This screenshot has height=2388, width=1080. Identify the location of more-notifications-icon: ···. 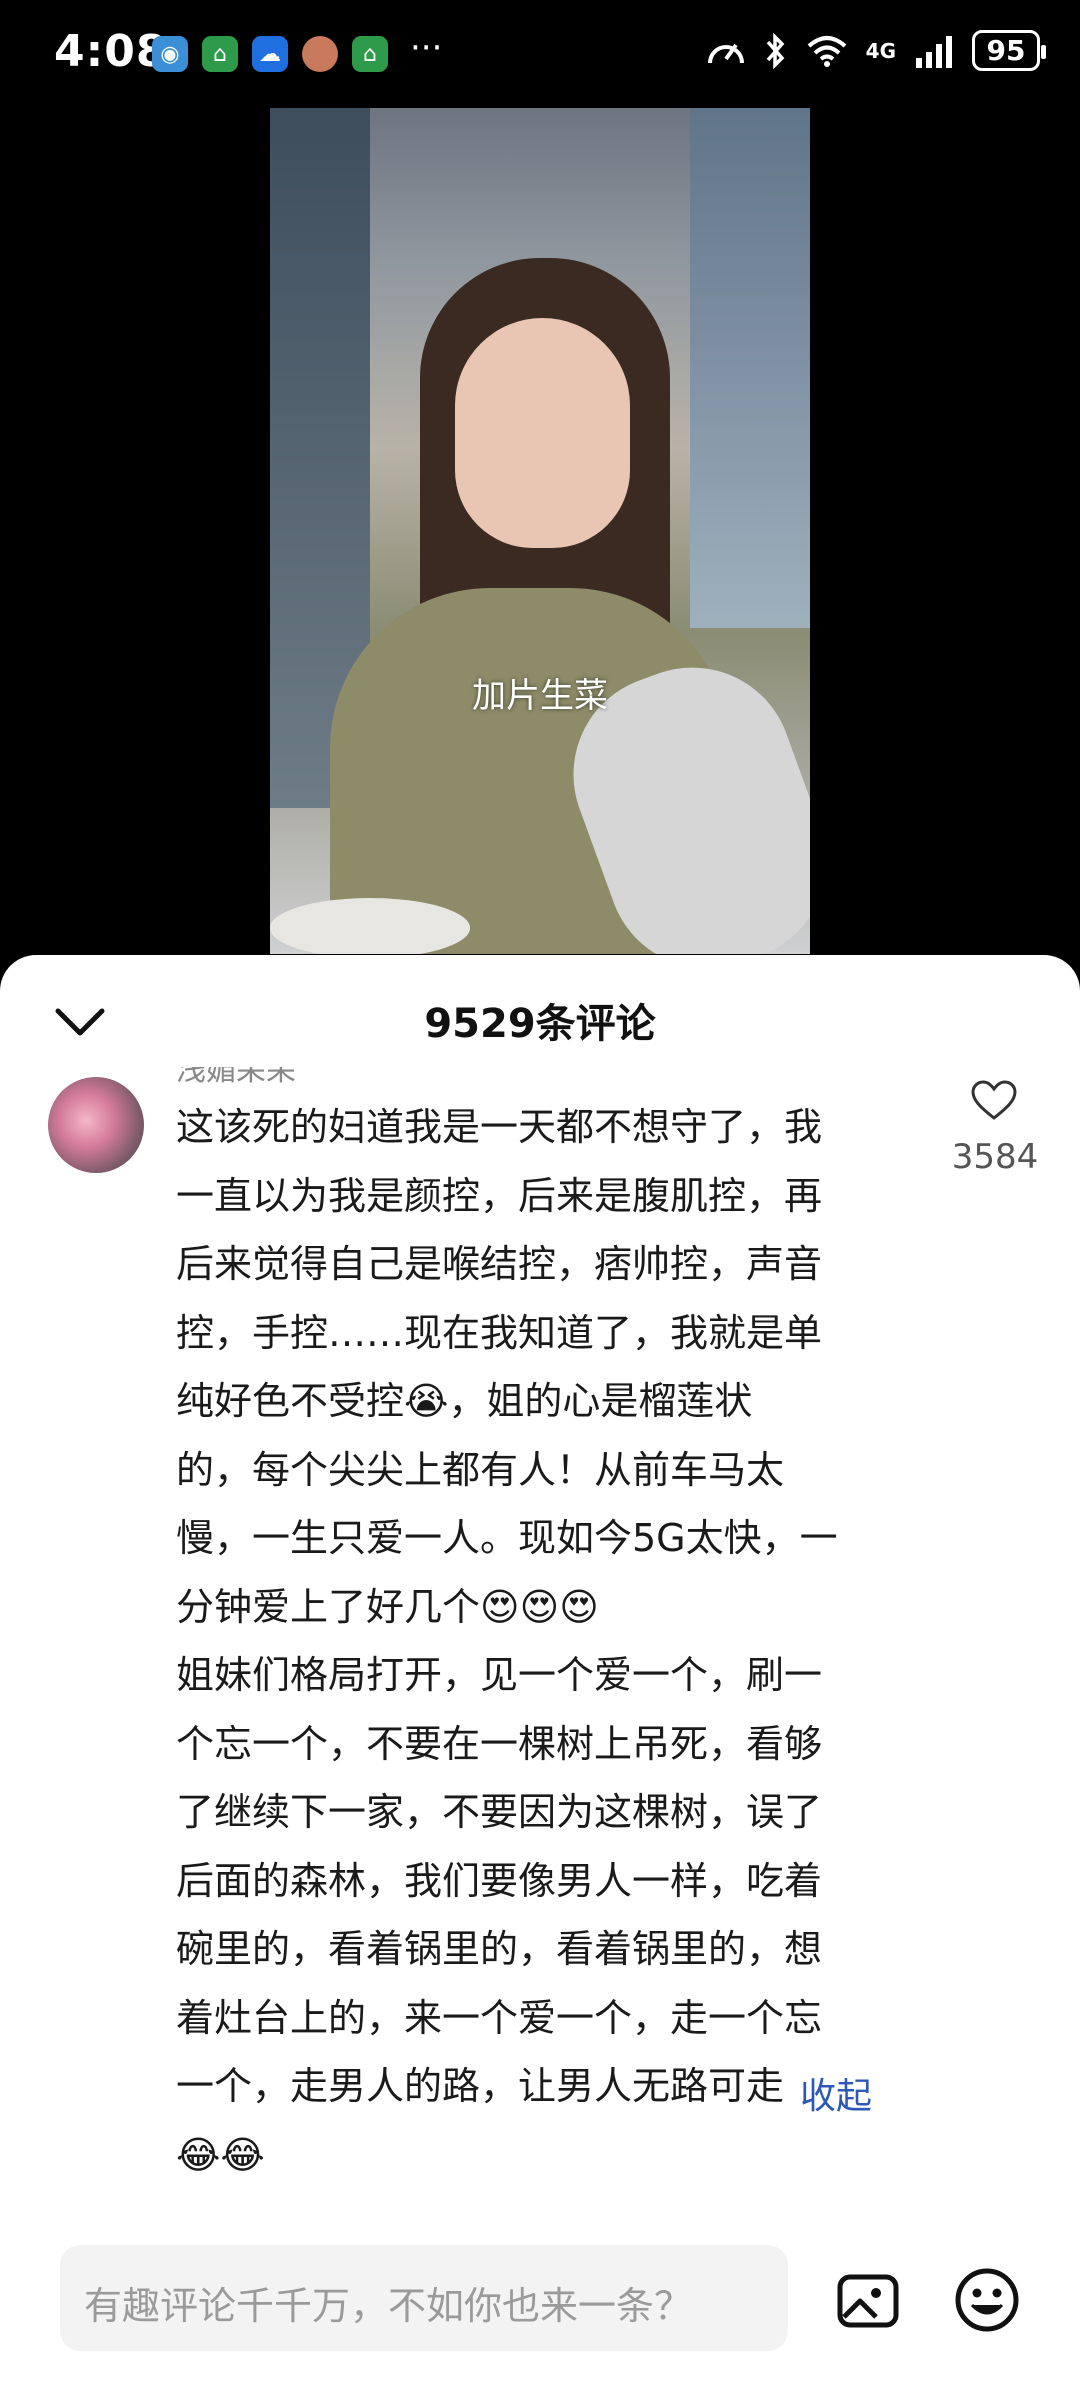
(426, 48).